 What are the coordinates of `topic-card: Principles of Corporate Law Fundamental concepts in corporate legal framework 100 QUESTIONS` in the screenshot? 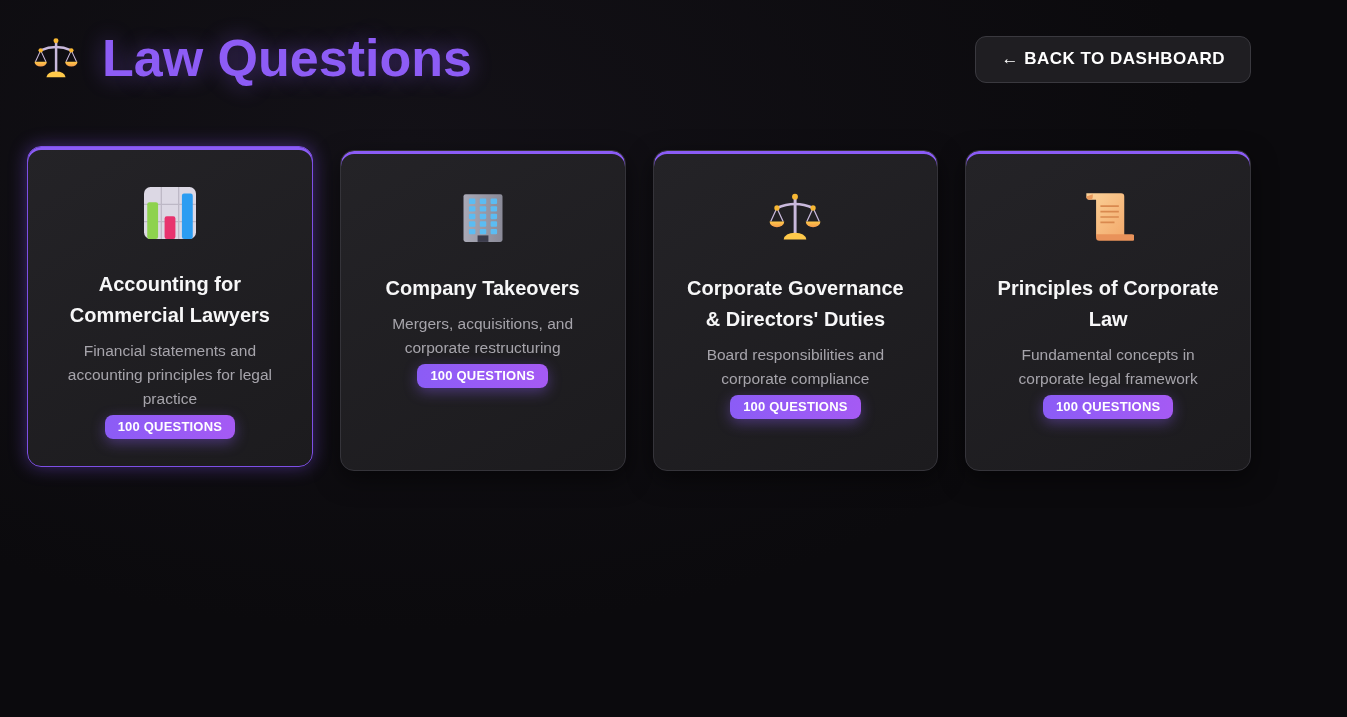 It's located at (1108, 310).